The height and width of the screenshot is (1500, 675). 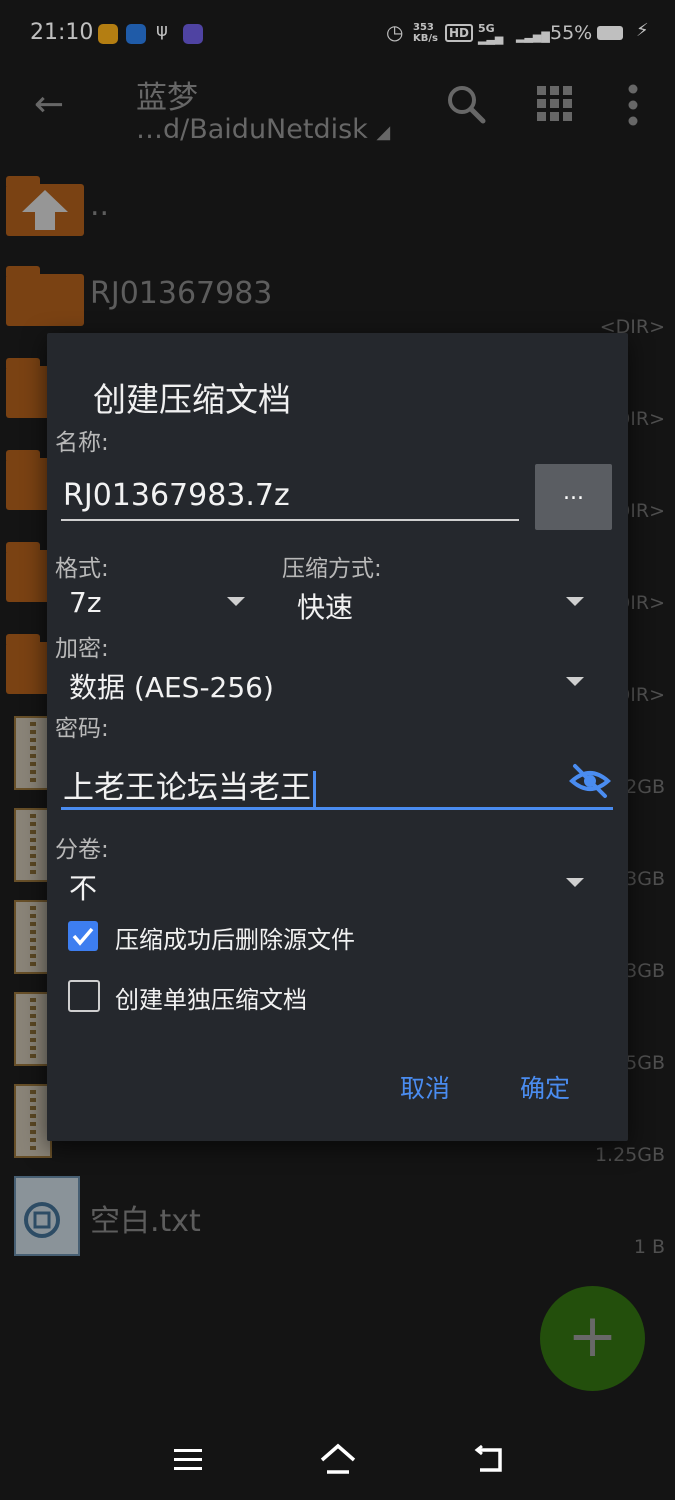 I want to click on encrypt-label: 加密:, so click(x=82, y=649).